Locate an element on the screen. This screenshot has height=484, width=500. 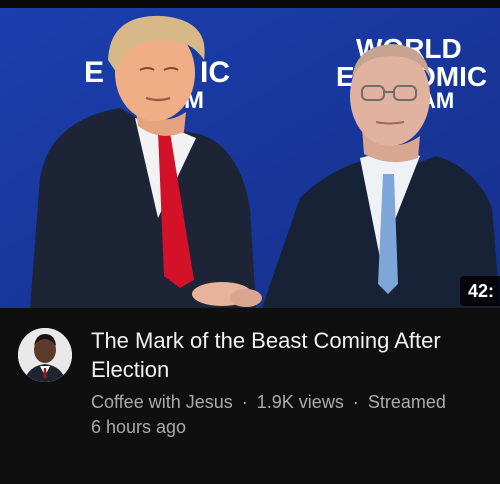
channel-avatar is located at coordinates (45, 355).